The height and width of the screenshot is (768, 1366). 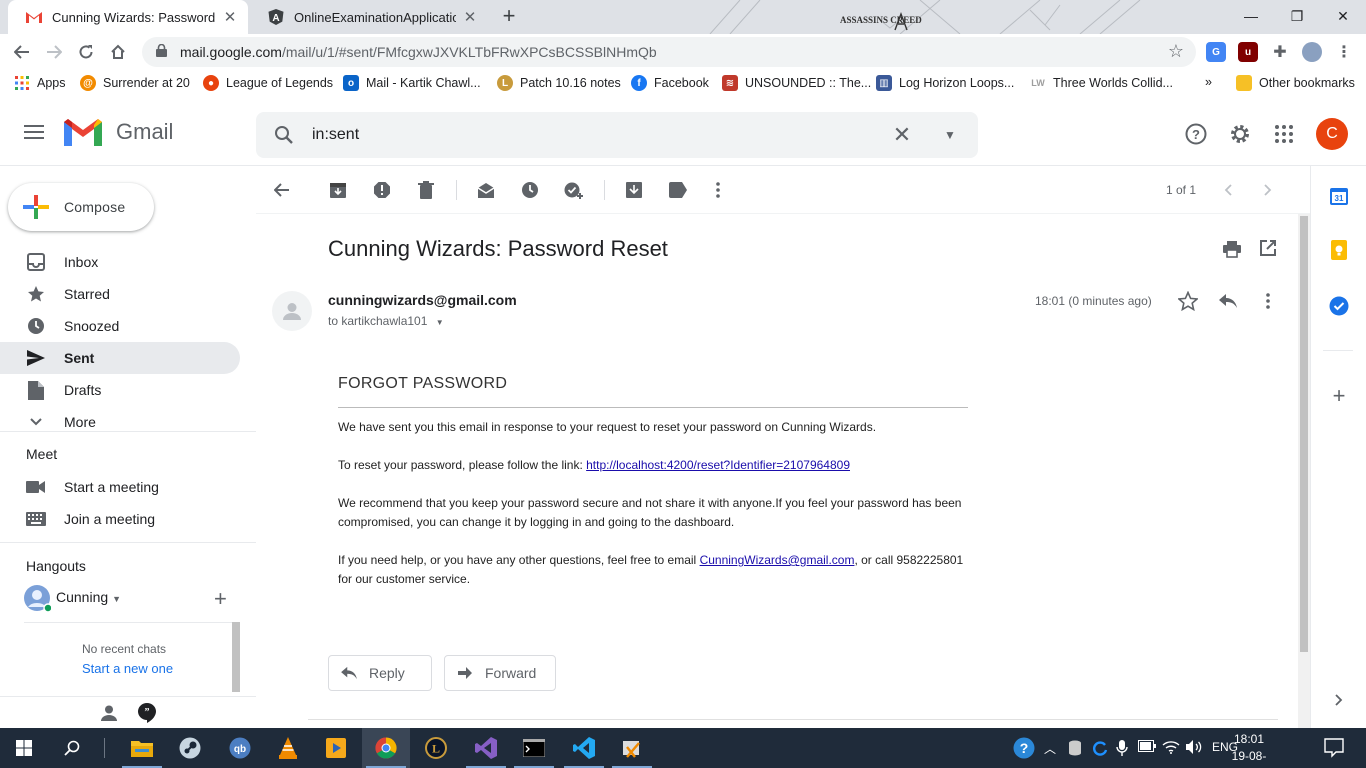 What do you see at coordinates (1339, 395) in the screenshot?
I see `get-addons-plus-icon: +` at bounding box center [1339, 395].